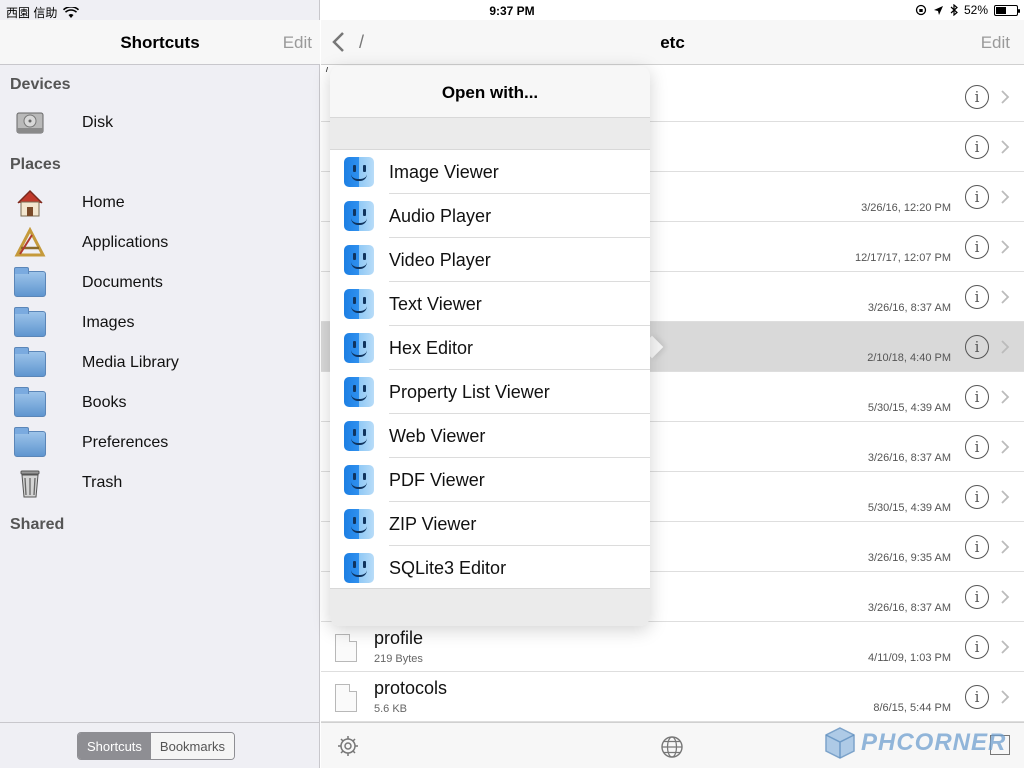 This screenshot has width=1024, height=768. Describe the element at coordinates (160, 403) in the screenshot. I see `sidebar-item-books: Books` at that location.